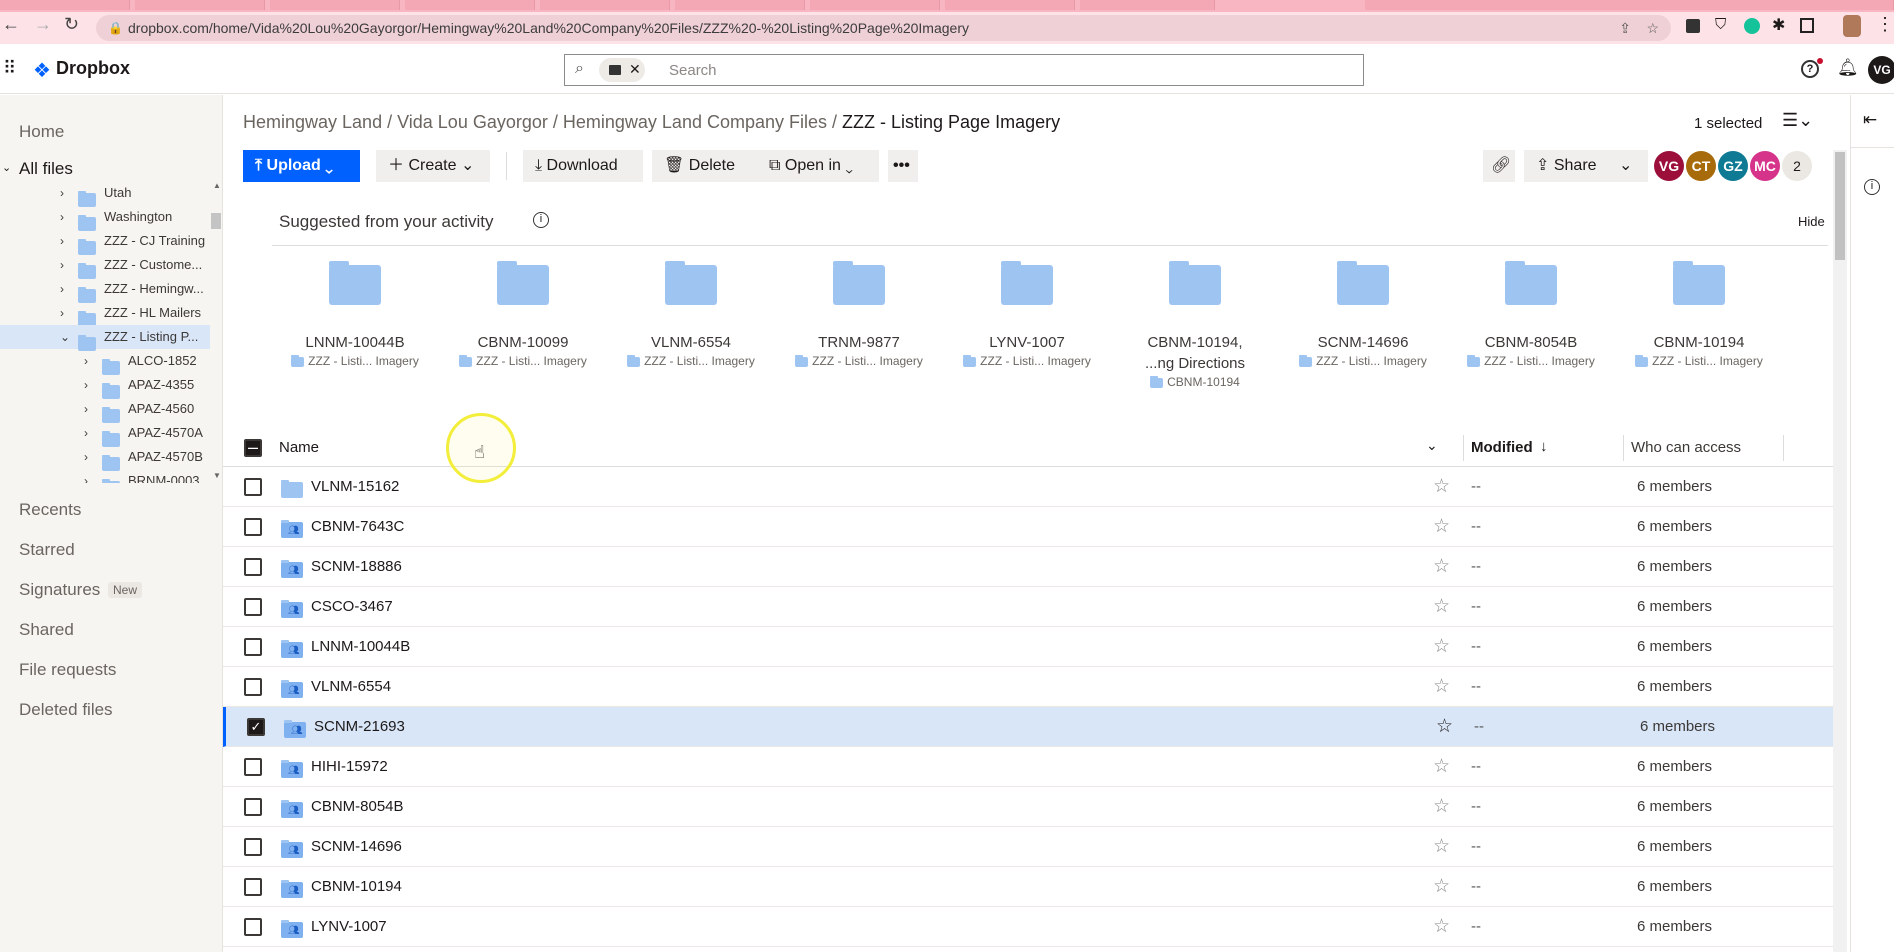  I want to click on suggested-folder: TRNM-9877 ZZZ - Listi... Imagery, so click(859, 315).